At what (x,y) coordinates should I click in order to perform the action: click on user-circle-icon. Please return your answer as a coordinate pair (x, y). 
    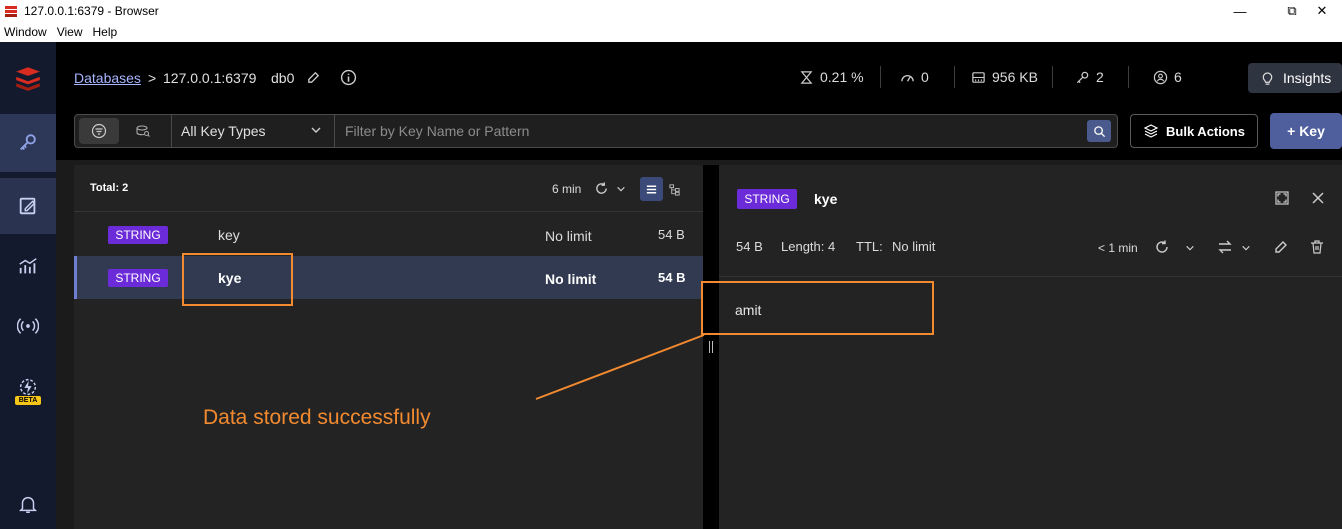
    Looking at the image, I should click on (1160, 77).